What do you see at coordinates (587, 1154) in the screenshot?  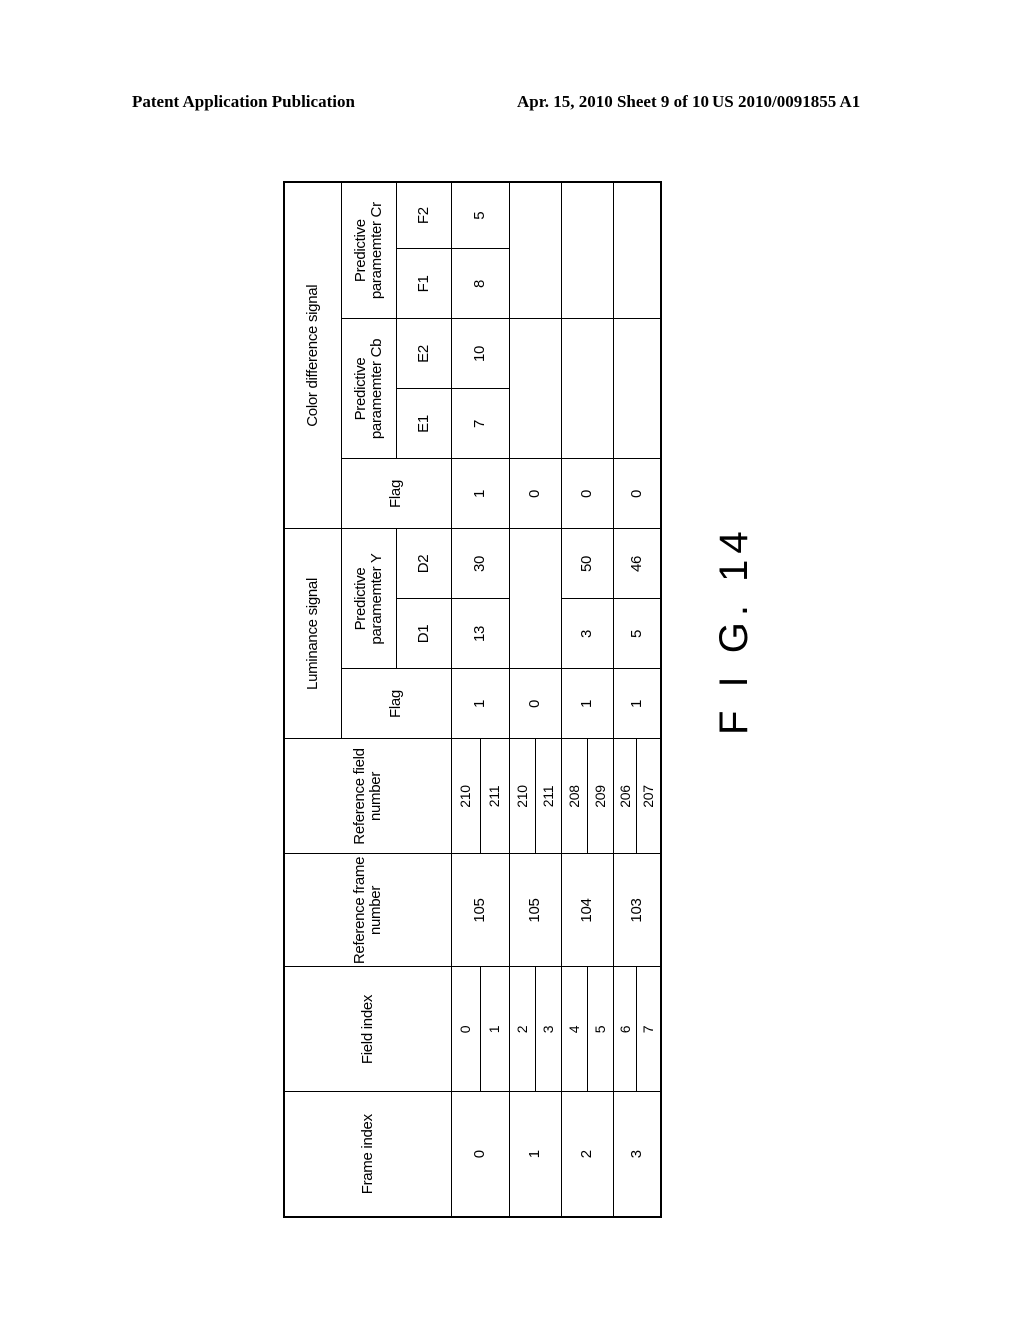 I see `frame-index-cell: 2` at bounding box center [587, 1154].